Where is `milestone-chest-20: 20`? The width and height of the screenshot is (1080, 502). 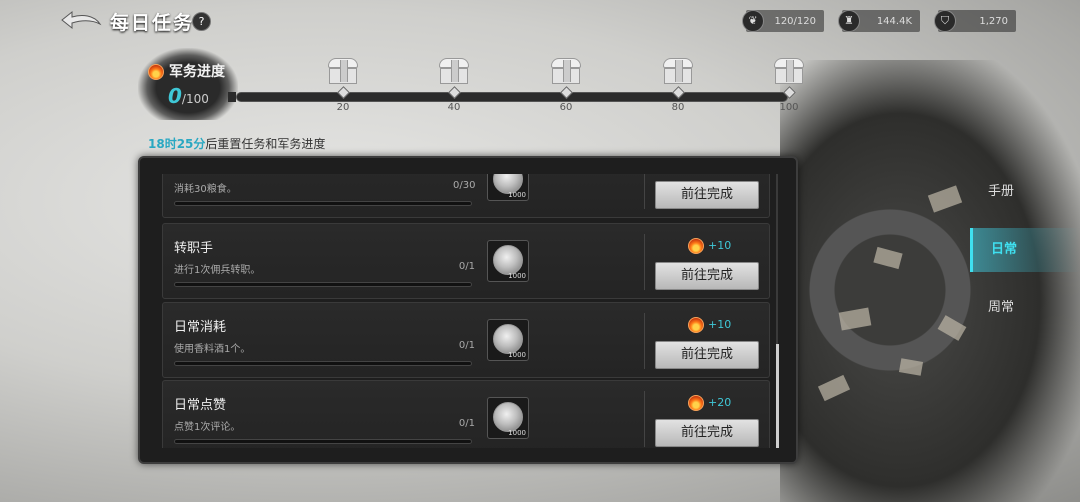 milestone-chest-20: 20 is located at coordinates (343, 85).